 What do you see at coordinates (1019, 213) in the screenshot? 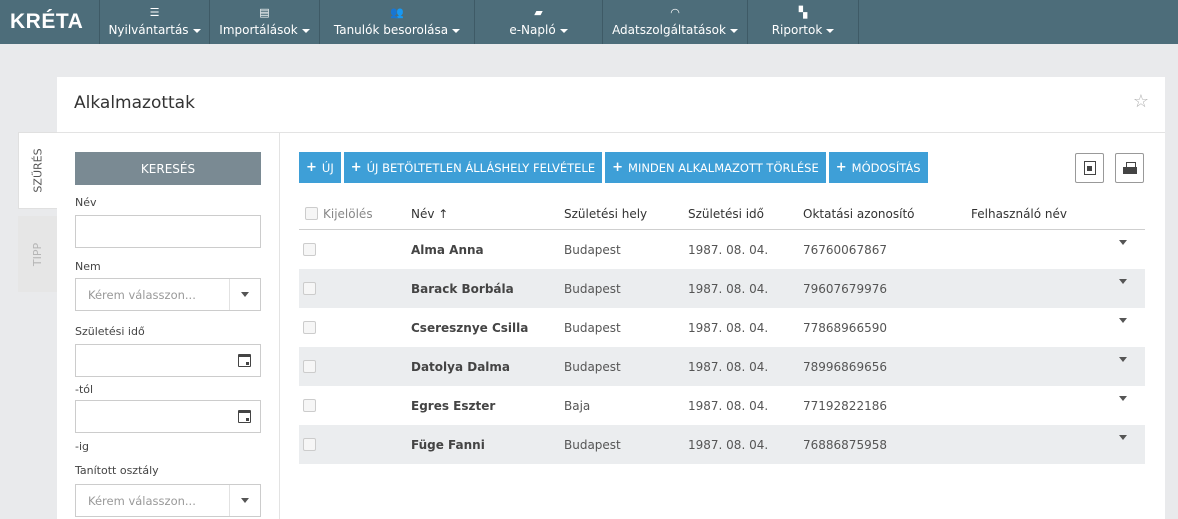
I see `column-username: Felhasználó név` at bounding box center [1019, 213].